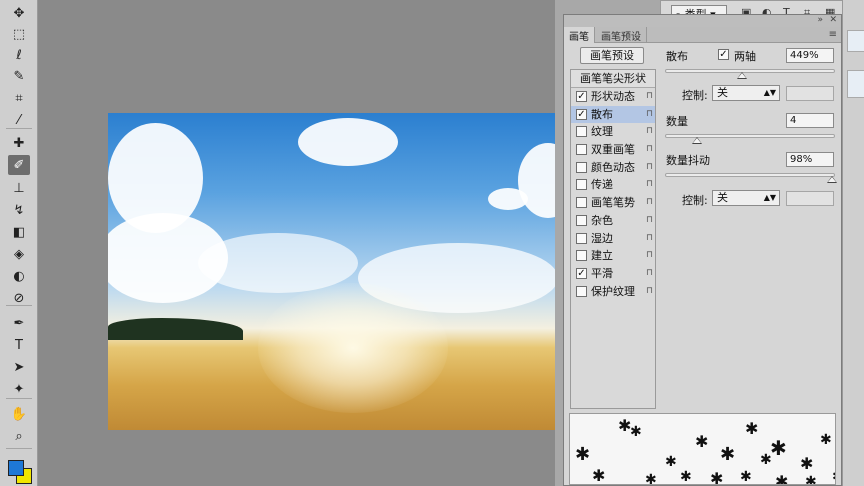 Image resolution: width=864 pixels, height=486 pixels. What do you see at coordinates (19, 345) in the screenshot?
I see `type-icon: T` at bounding box center [19, 345].